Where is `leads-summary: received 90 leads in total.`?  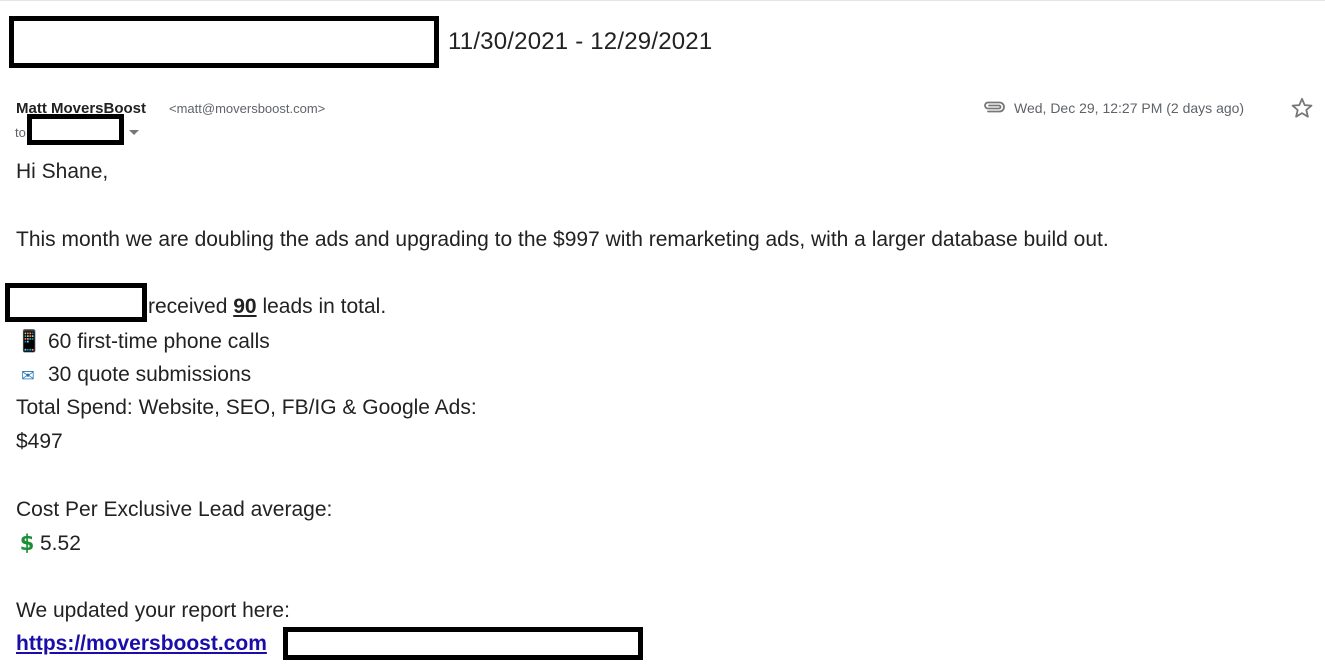
leads-summary: received 90 leads in total. is located at coordinates (267, 307).